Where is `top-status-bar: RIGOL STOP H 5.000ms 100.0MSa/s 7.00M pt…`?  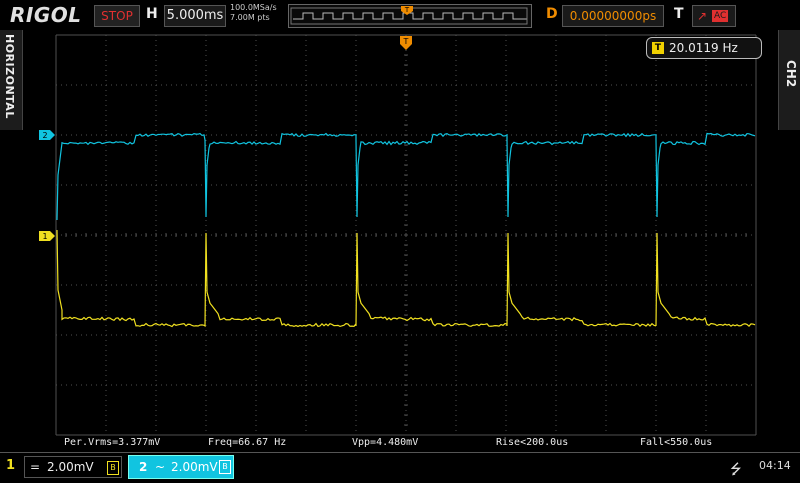
top-status-bar: RIGOL STOP H 5.000ms 100.0MSa/s 7.00M pt… is located at coordinates (400, 15).